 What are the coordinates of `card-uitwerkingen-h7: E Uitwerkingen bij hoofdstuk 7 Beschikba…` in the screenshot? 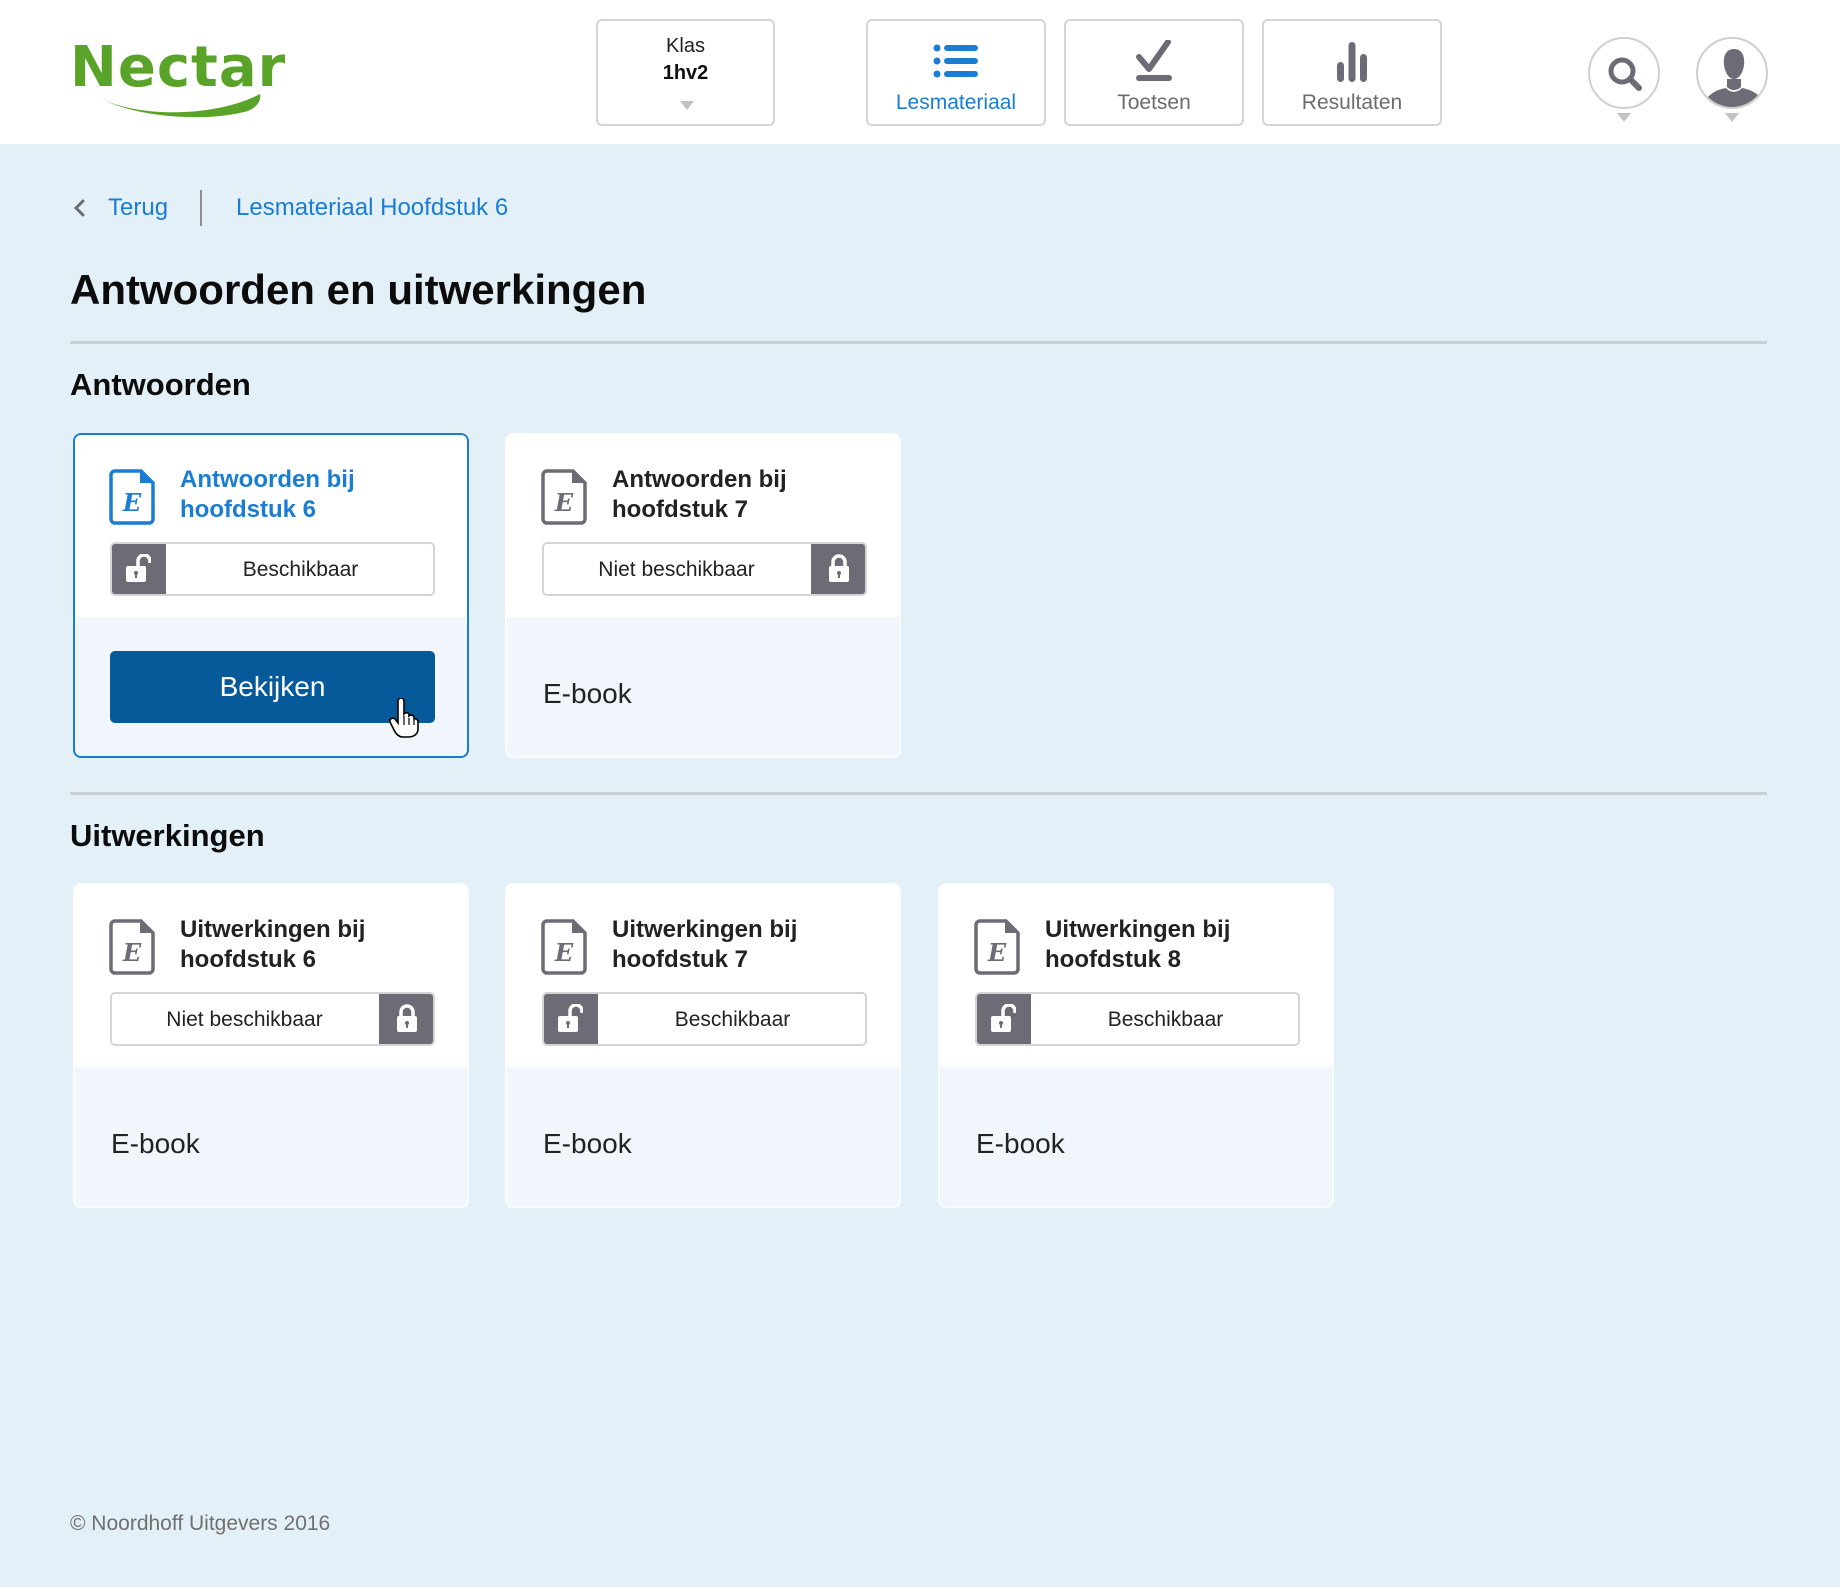 It's located at (703, 1045).